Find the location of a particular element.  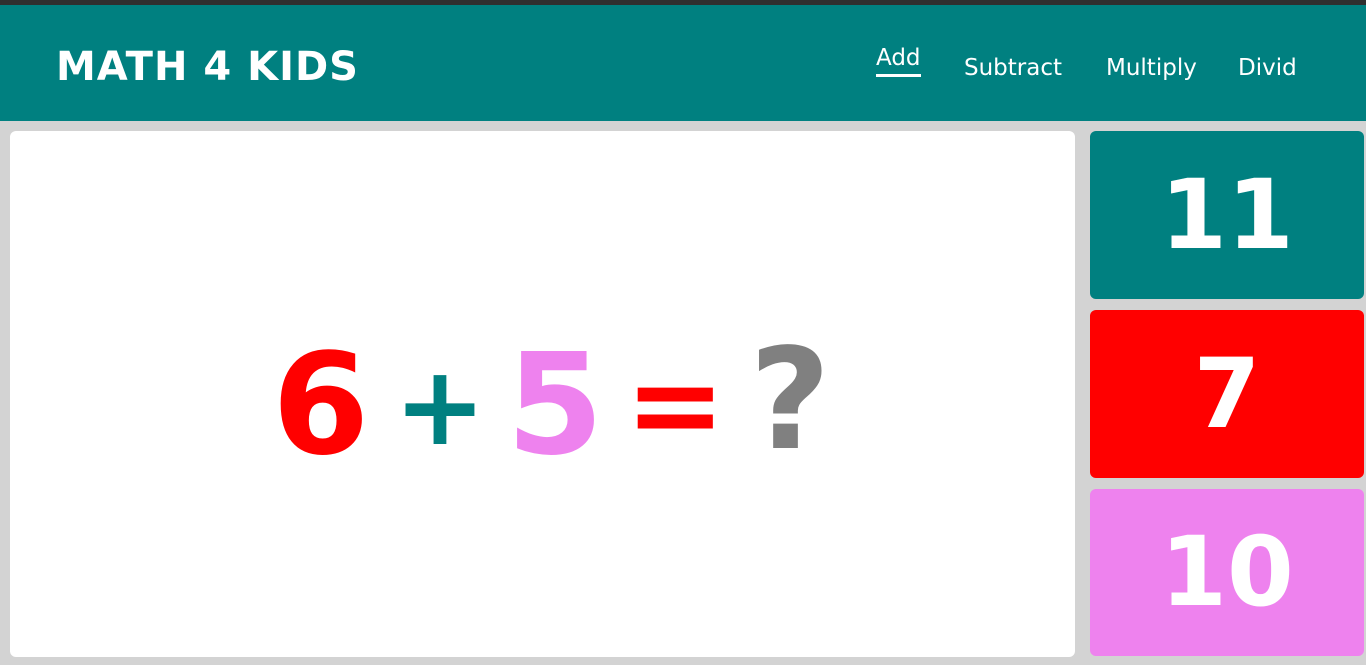

operand-b: 5 is located at coordinates (555, 405).